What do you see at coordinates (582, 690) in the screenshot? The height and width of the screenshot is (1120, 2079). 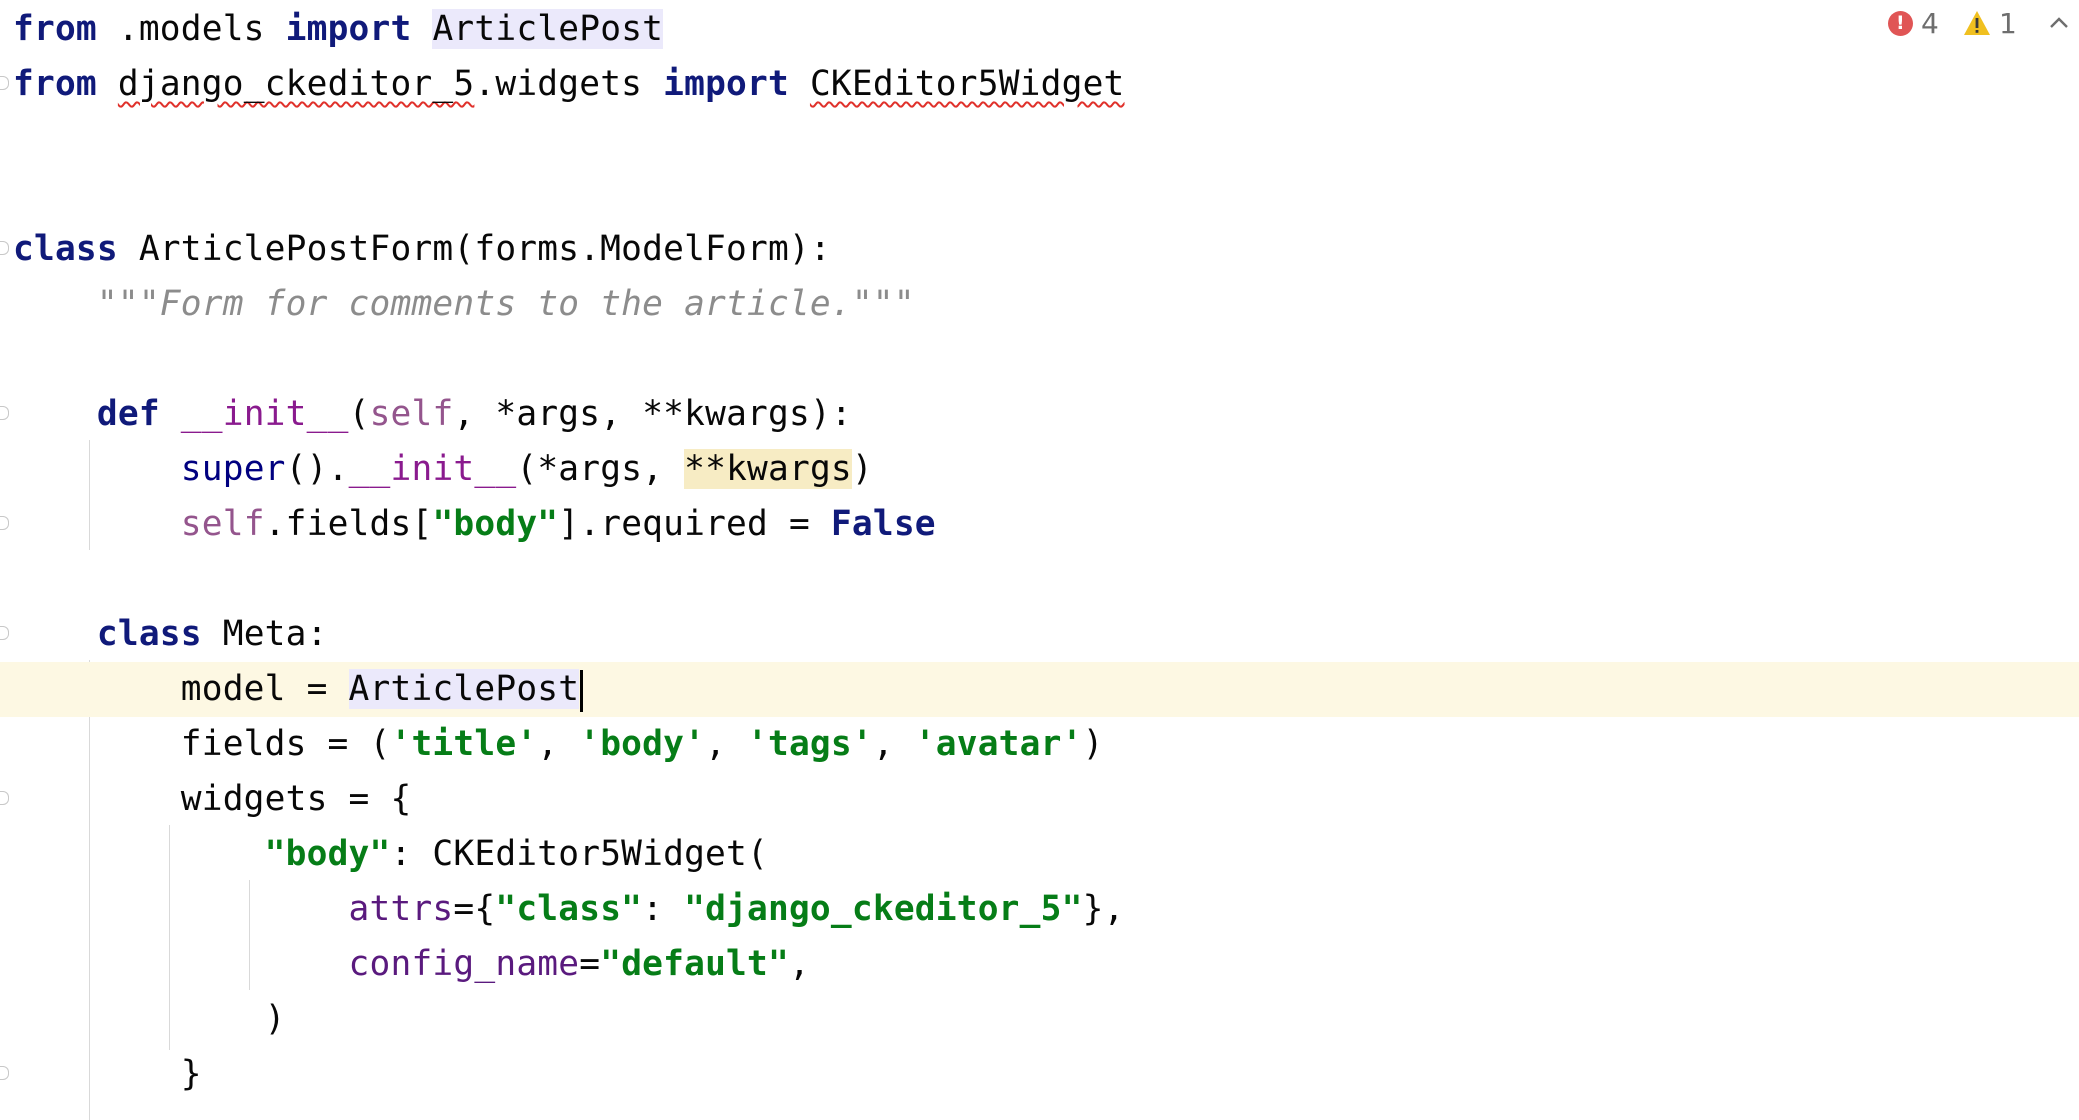 I see `text-caret` at bounding box center [582, 690].